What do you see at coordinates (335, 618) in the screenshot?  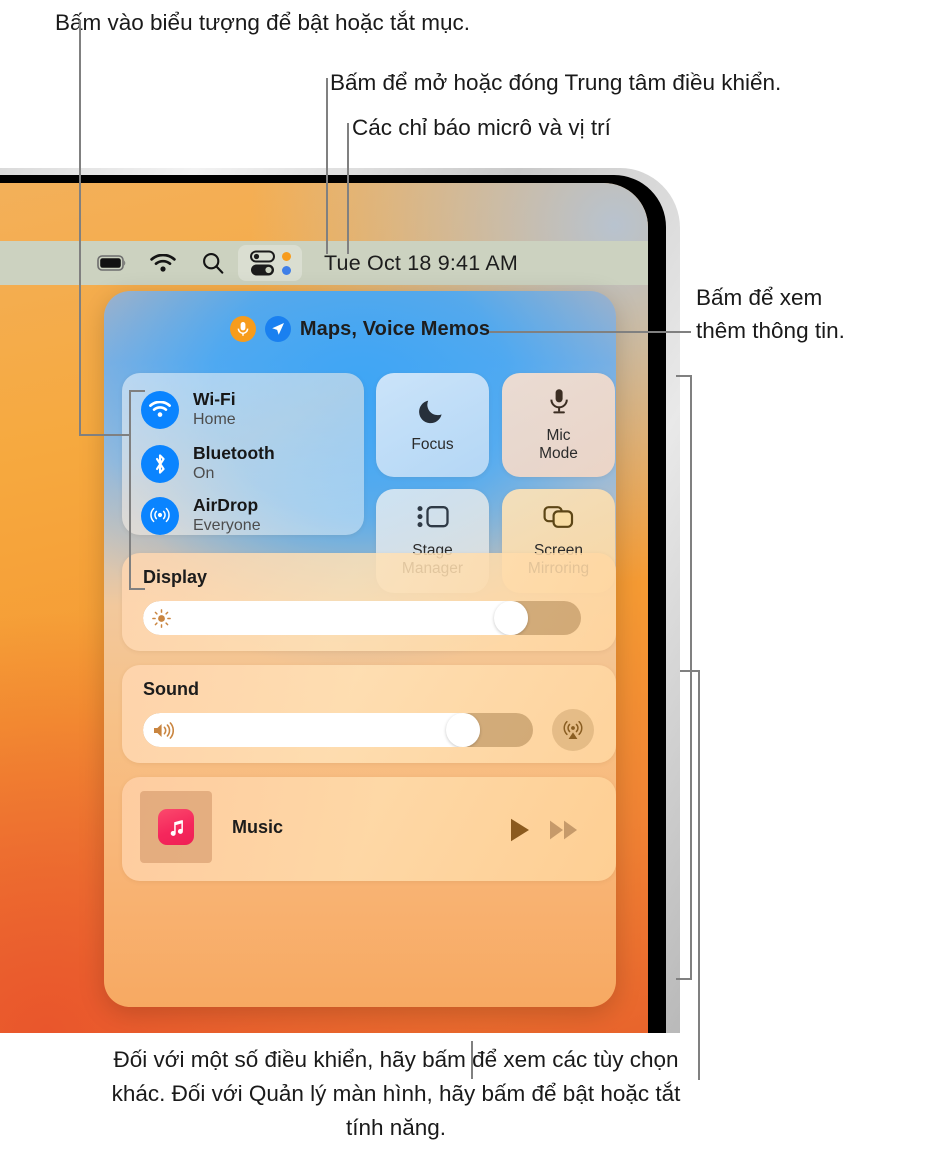 I see `display-slider-fill` at bounding box center [335, 618].